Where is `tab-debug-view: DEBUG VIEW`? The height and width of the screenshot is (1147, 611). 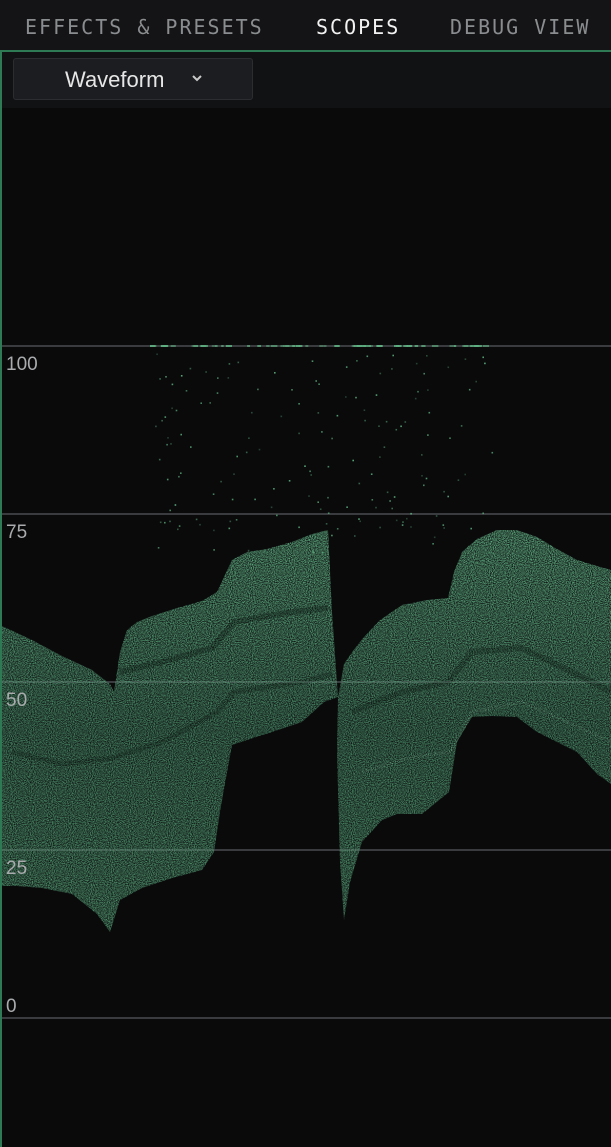 tab-debug-view: DEBUG VIEW is located at coordinates (520, 27).